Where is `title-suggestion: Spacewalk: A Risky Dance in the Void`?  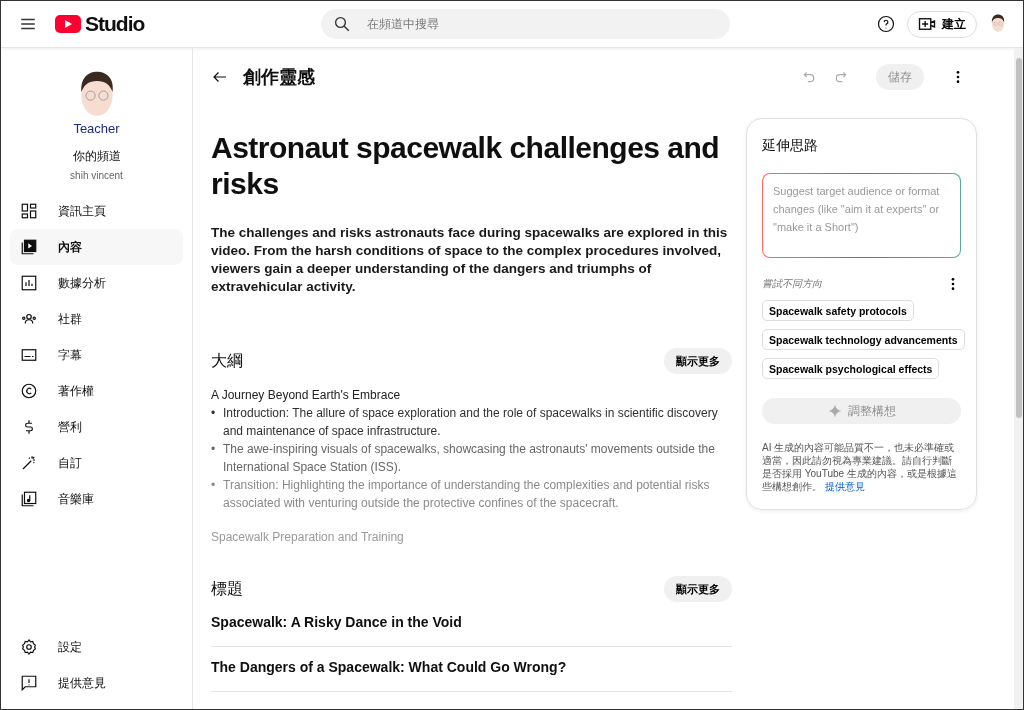
title-suggestion: Spacewalk: A Risky Dance in the Void is located at coordinates (471, 624).